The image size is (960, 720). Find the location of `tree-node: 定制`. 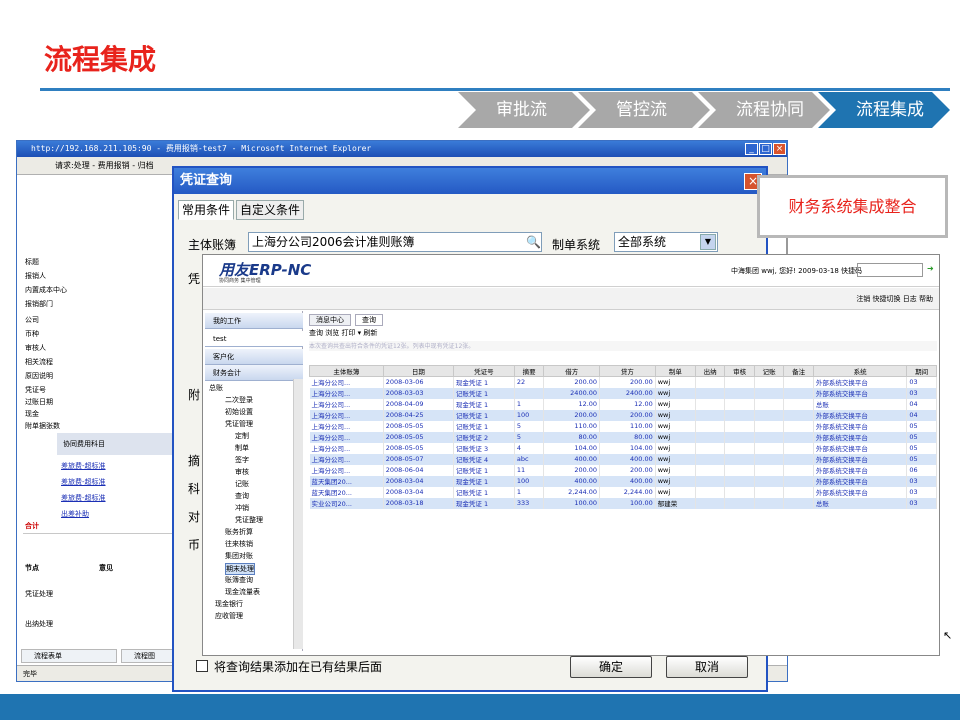

tree-node: 定制 is located at coordinates (242, 436).